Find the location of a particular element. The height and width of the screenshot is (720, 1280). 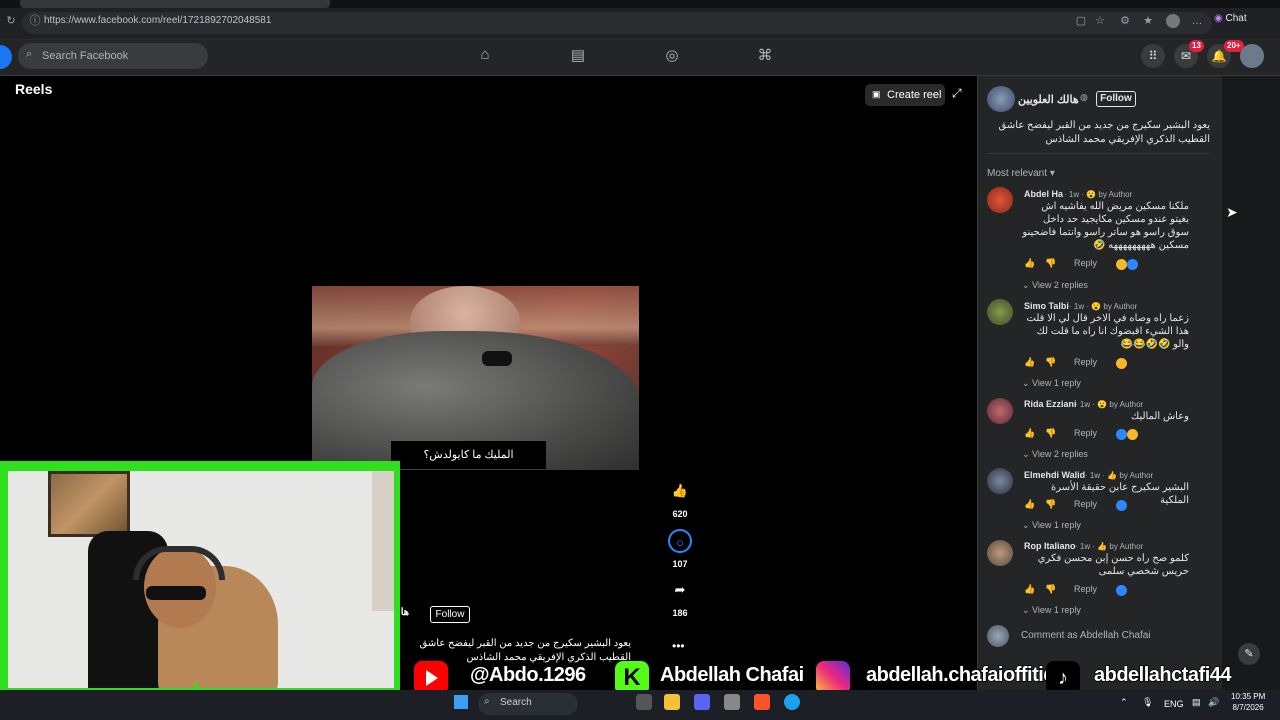

comment-action: ○ 107 is located at coordinates (680, 549).